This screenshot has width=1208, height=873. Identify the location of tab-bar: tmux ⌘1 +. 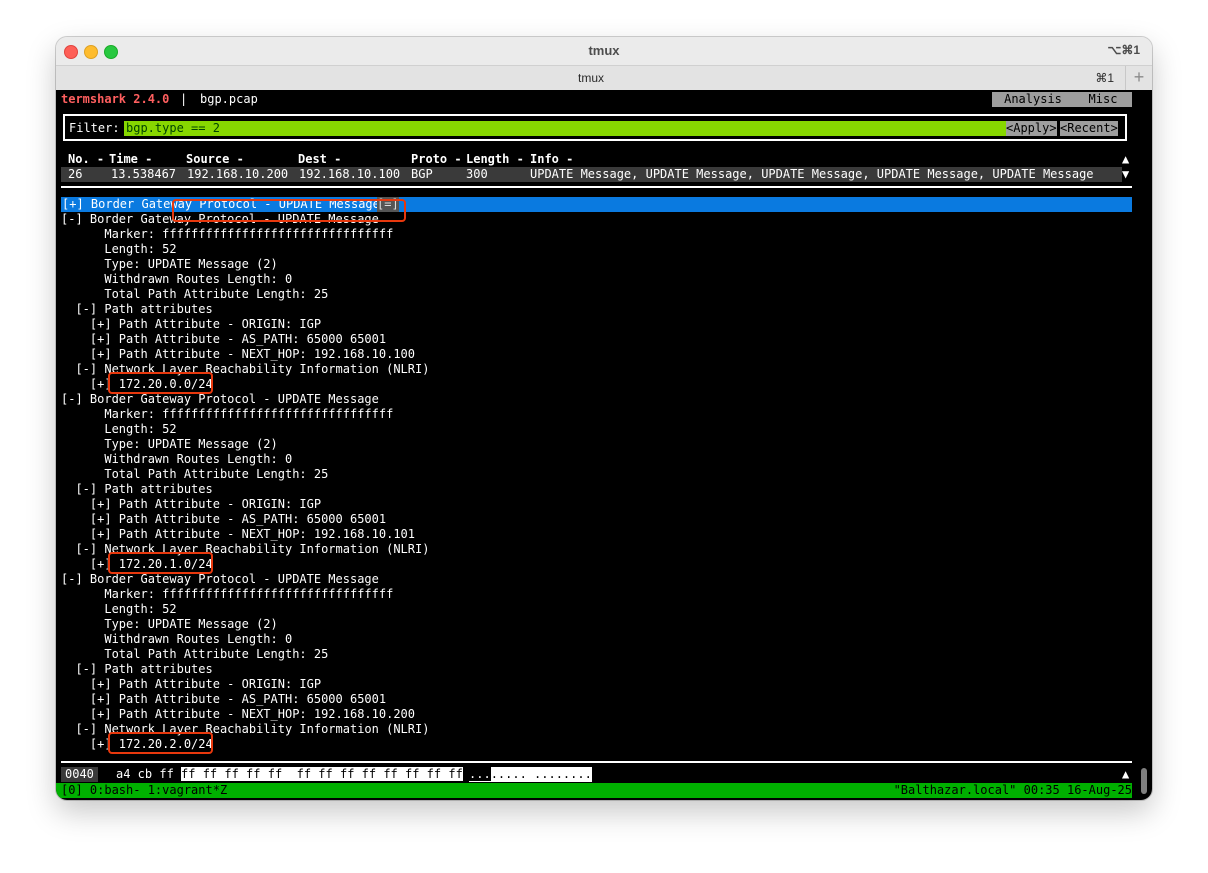
(604, 78).